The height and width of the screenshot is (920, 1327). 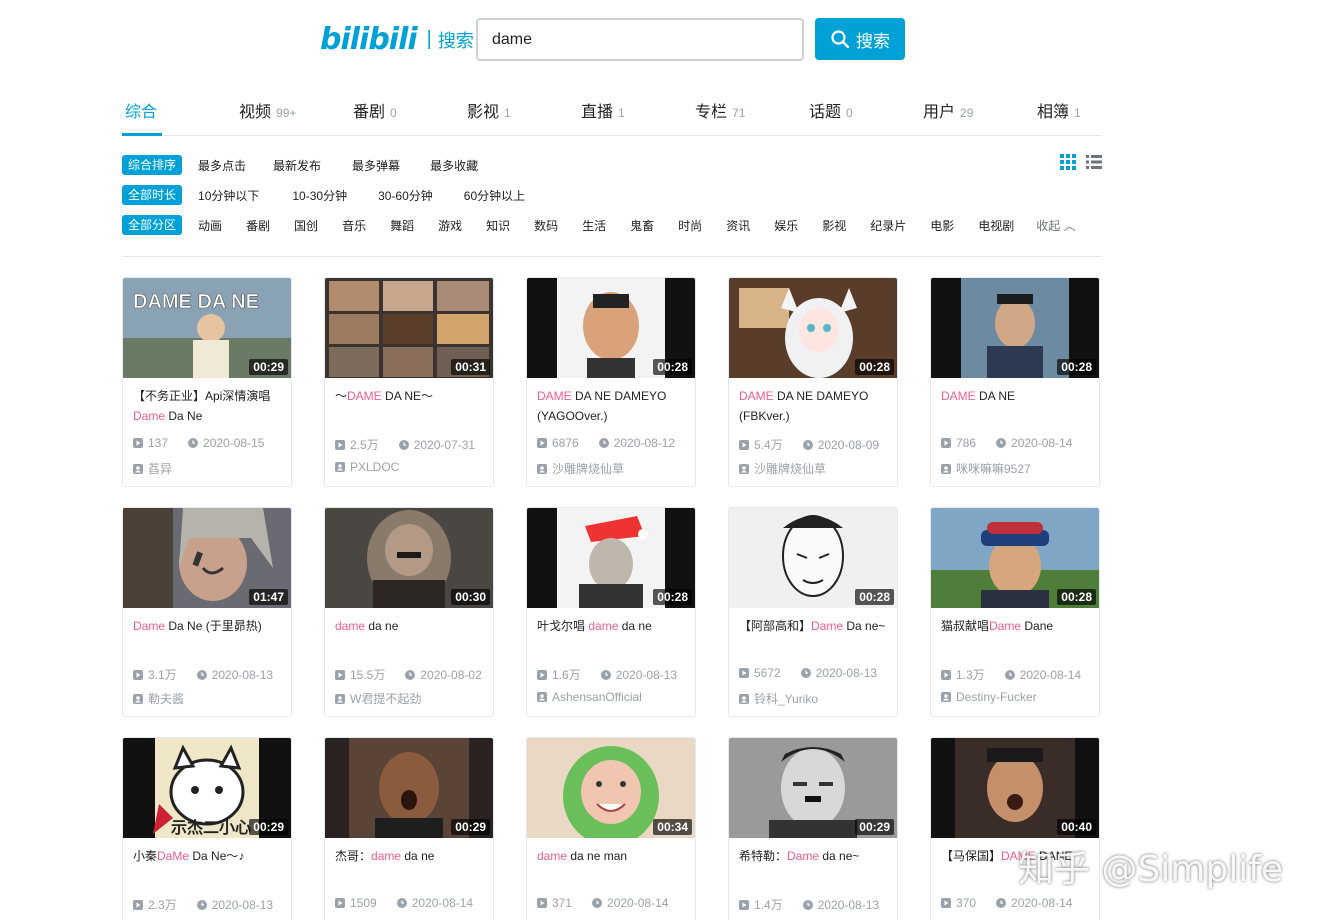 What do you see at coordinates (152, 225) in the screenshot?
I see `zone-filter-active: 全部分区` at bounding box center [152, 225].